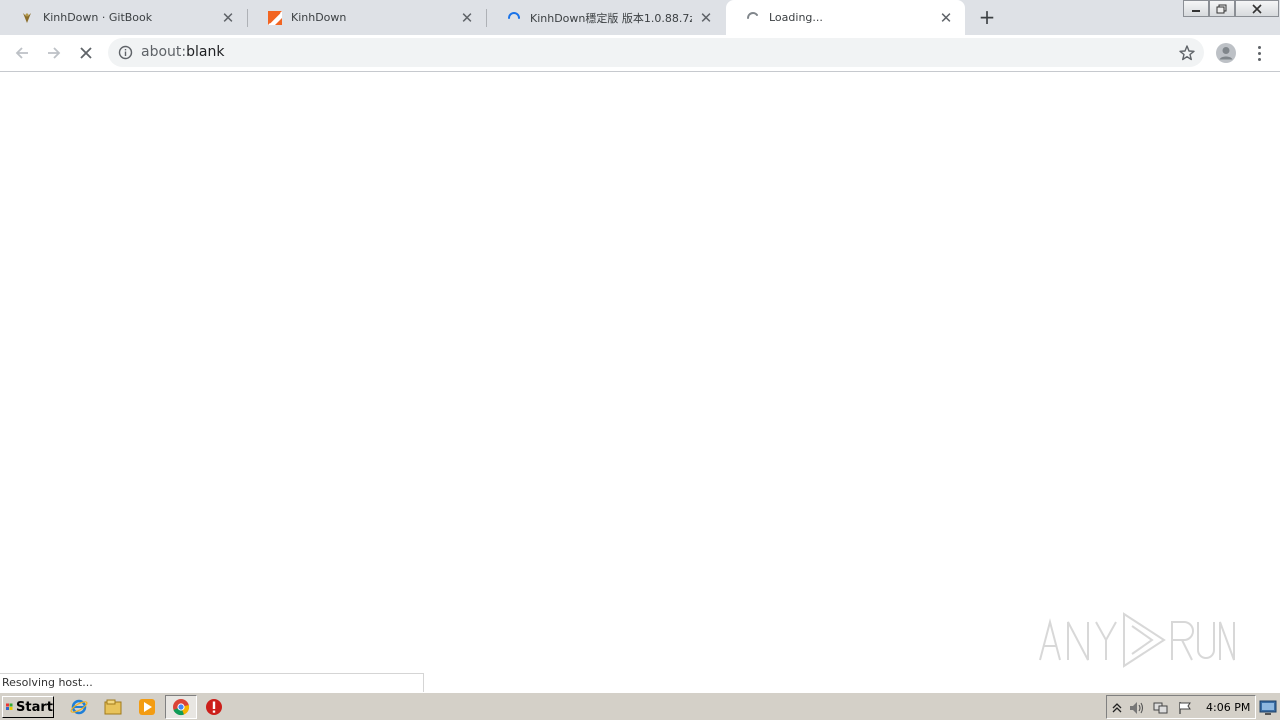 The width and height of the screenshot is (1280, 721). Describe the element at coordinates (367, 17) in the screenshot. I see `tab-kinhdown: KinhDown ✕` at that location.